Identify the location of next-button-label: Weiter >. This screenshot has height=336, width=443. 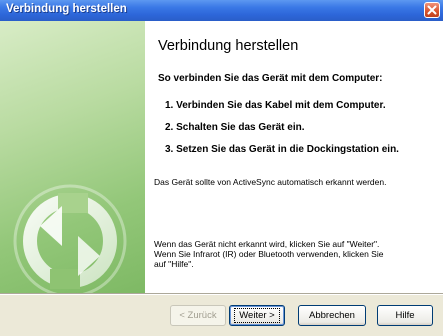
(257, 315).